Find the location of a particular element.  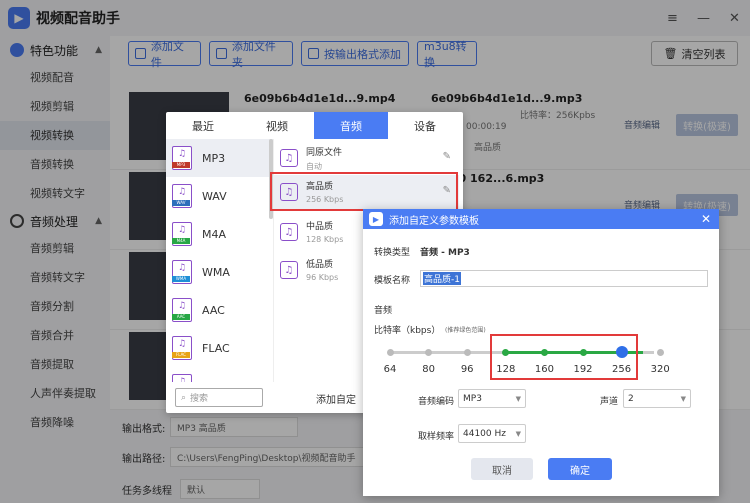

format-tag: FLAC is located at coordinates (181, 355).